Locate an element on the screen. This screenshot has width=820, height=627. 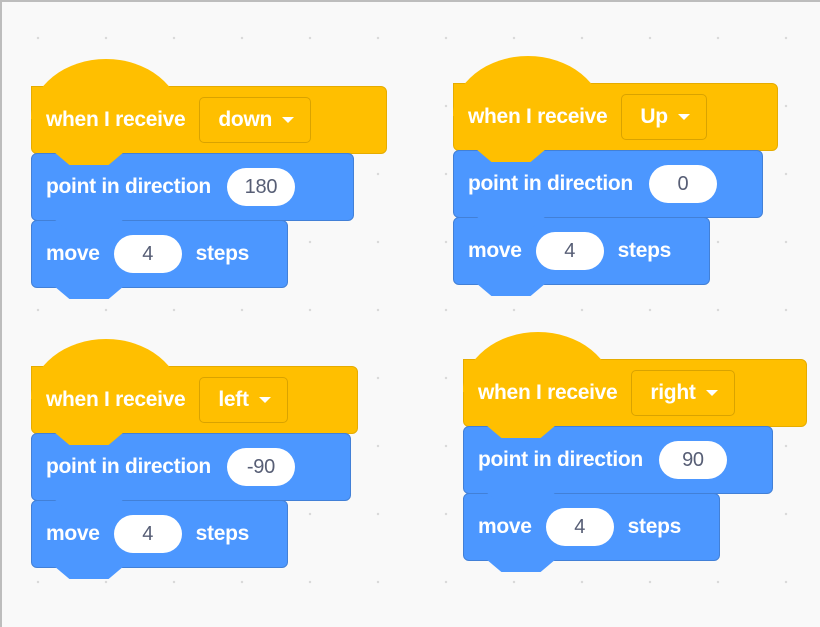
message-value: Up is located at coordinates (654, 116).